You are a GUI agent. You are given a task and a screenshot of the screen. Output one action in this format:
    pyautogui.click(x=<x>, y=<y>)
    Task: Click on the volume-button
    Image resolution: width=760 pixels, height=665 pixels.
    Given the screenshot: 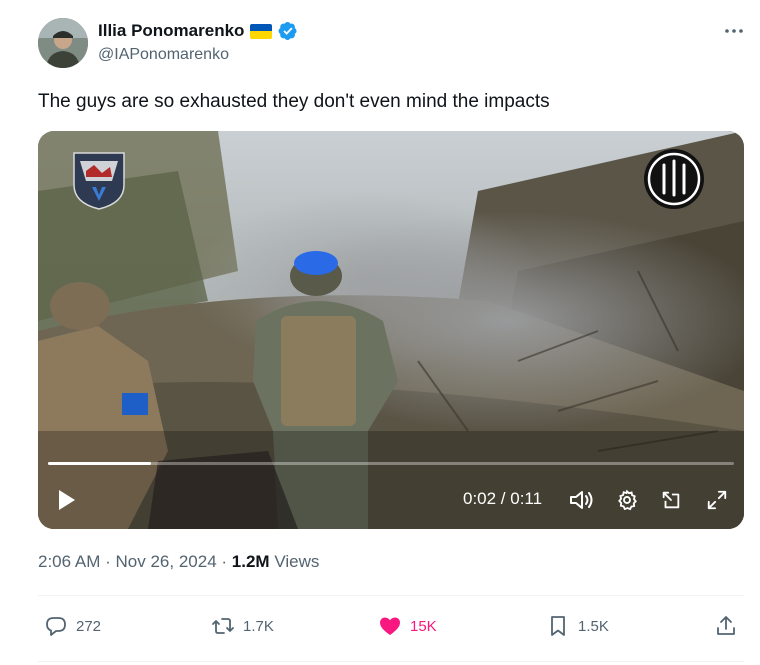 What is the action you would take?
    pyautogui.click(x=582, y=500)
    